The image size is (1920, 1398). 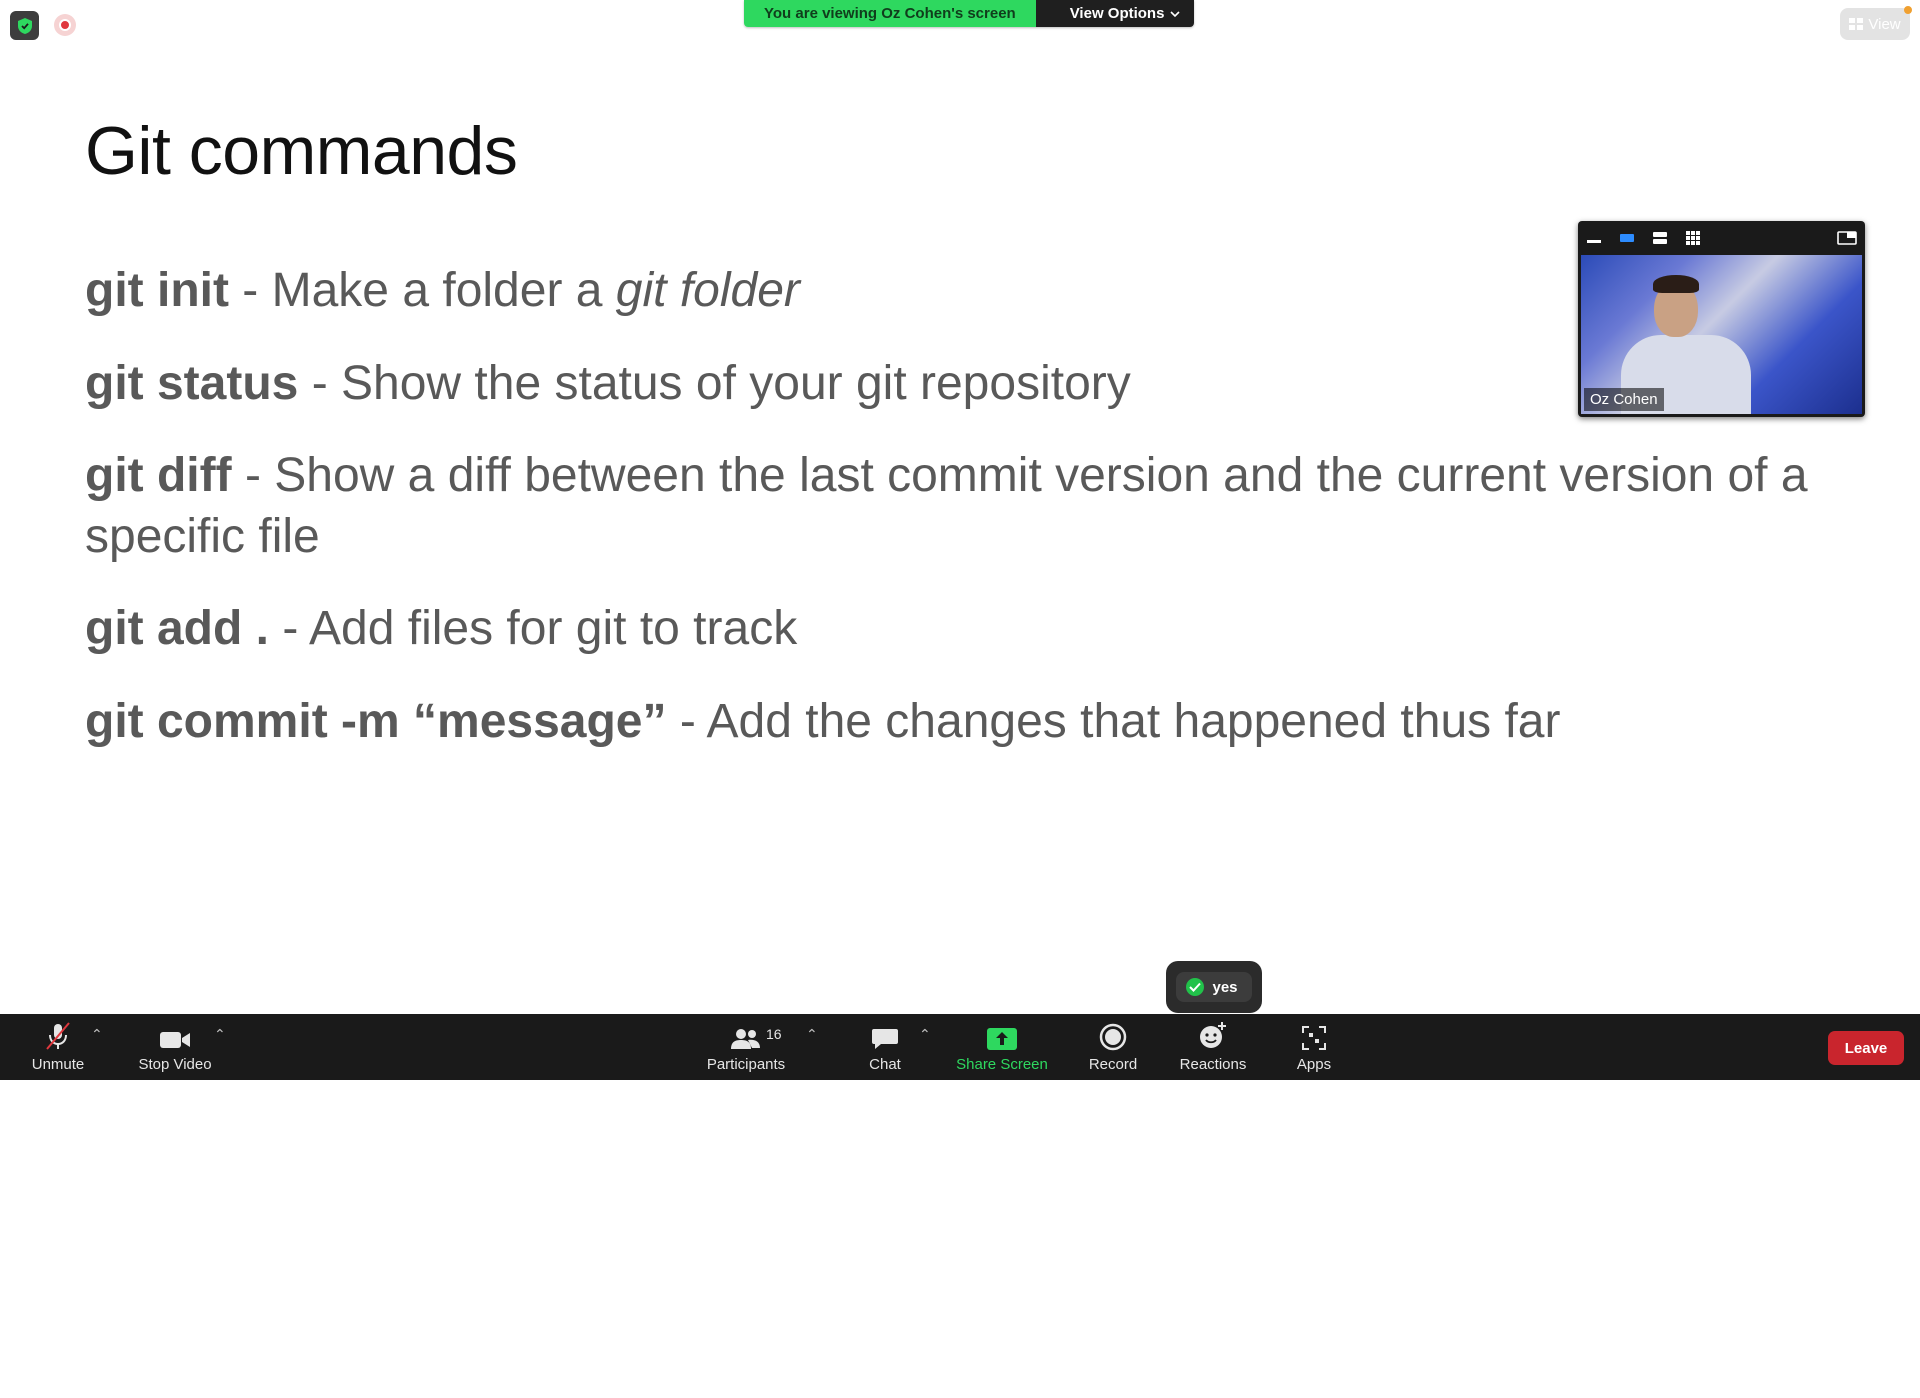 I want to click on video-options-caret: ⌃, so click(x=220, y=1034).